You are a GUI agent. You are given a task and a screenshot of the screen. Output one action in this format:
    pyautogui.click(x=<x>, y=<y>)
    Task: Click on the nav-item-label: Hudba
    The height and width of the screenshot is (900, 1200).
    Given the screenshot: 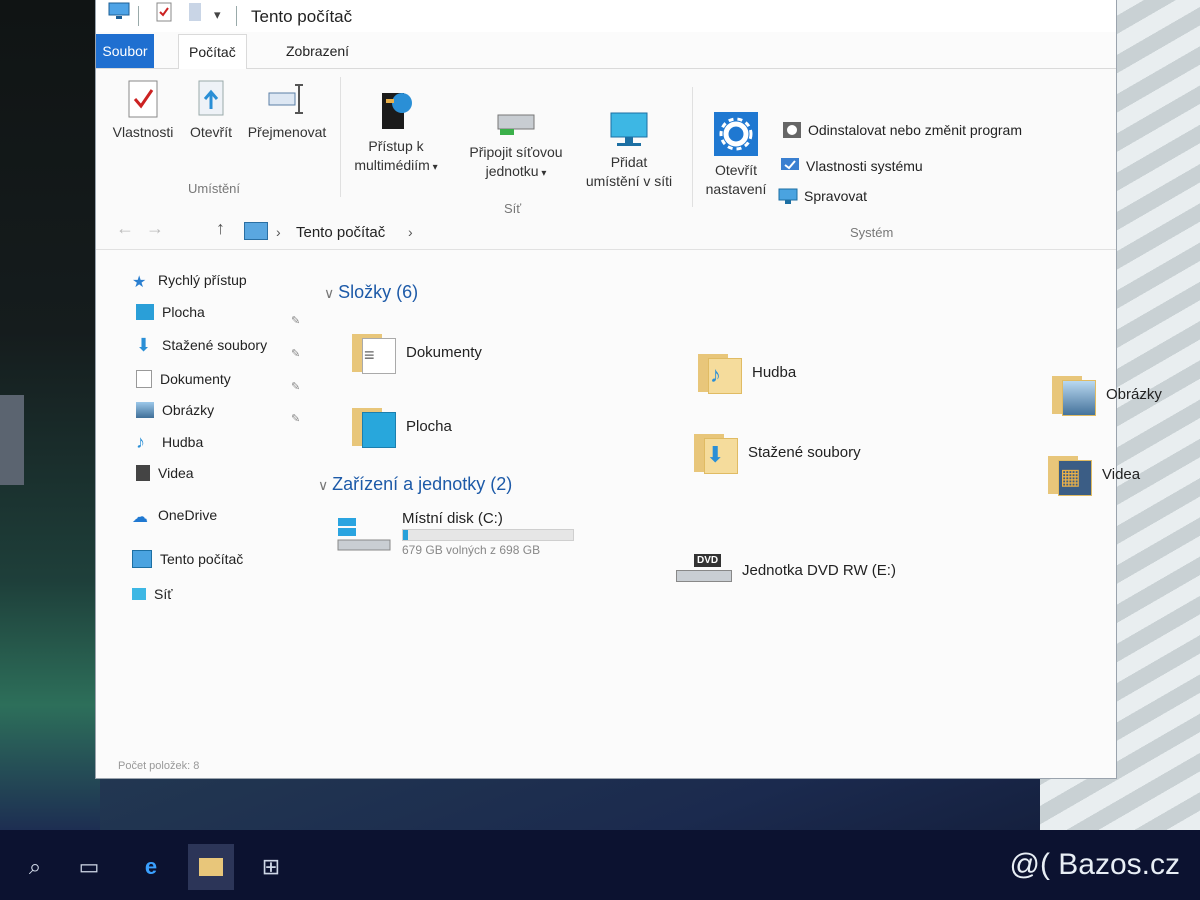 What is the action you would take?
    pyautogui.click(x=183, y=442)
    